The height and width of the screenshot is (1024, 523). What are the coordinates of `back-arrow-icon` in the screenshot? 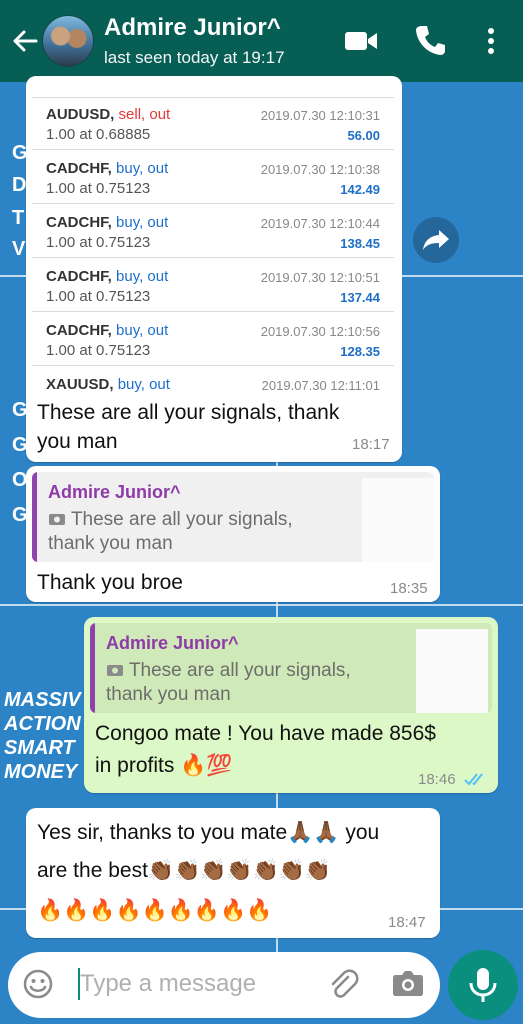 It's located at (25, 41).